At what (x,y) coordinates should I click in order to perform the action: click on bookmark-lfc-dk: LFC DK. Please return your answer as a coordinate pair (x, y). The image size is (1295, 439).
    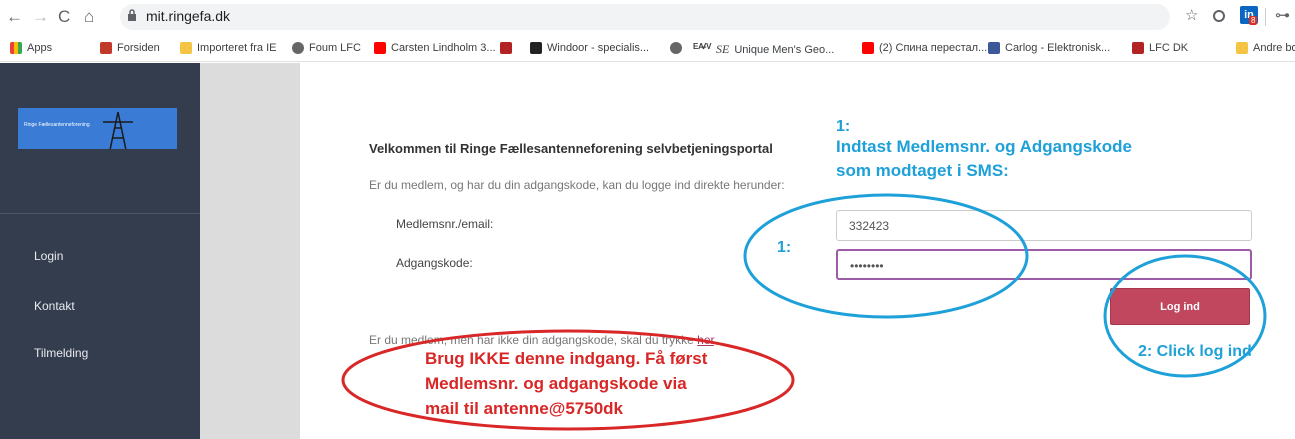
    Looking at the image, I should click on (1160, 48).